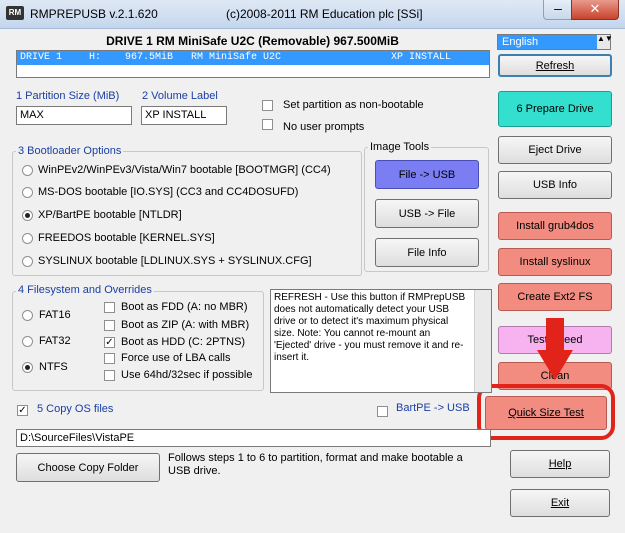 This screenshot has width=625, height=533. I want to click on install-grub4dos-button: Install grub4dos, so click(555, 226).